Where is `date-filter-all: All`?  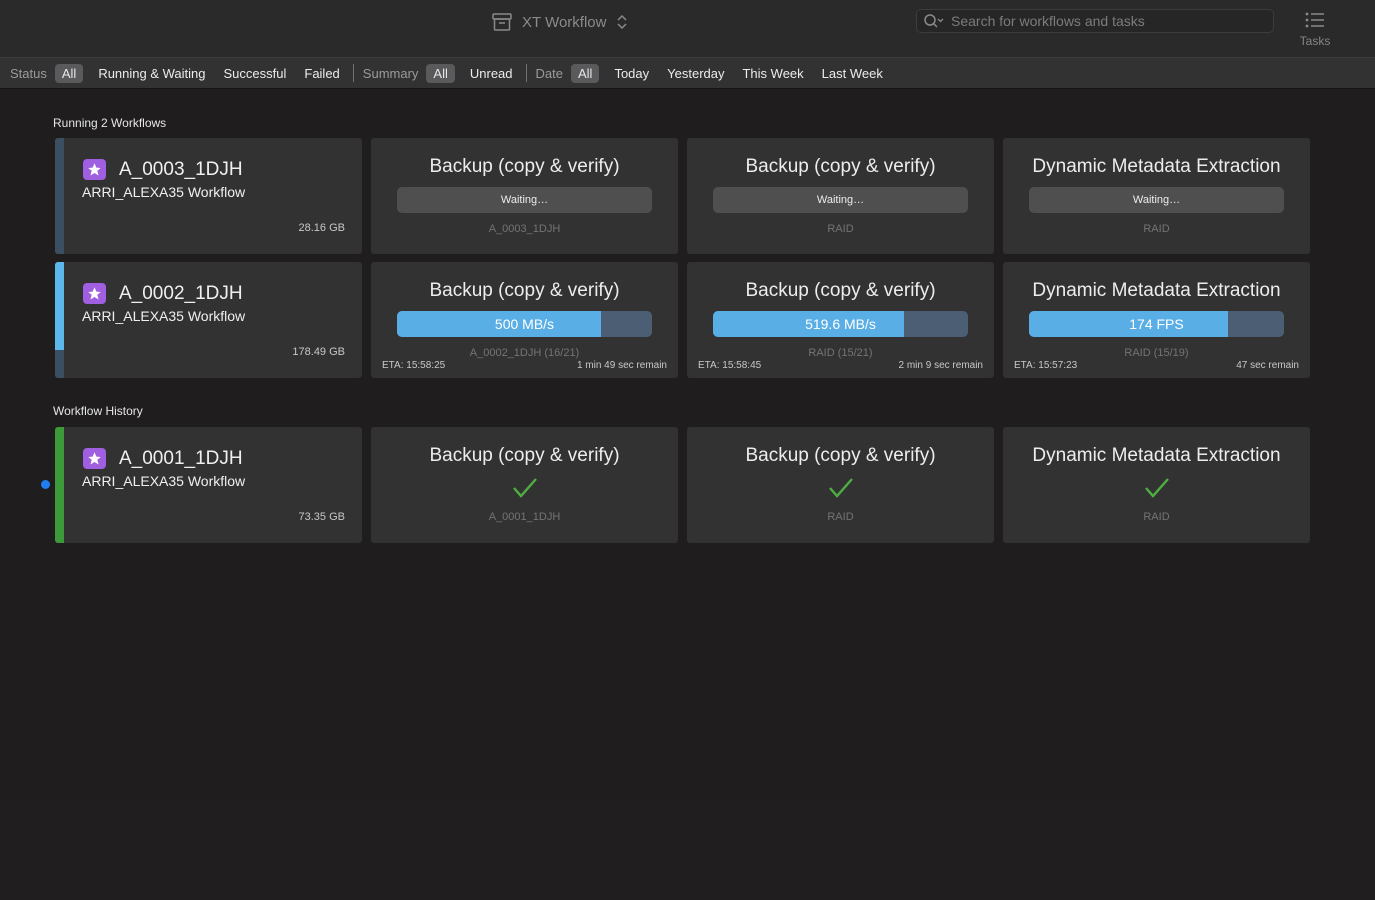 date-filter-all: All is located at coordinates (585, 73).